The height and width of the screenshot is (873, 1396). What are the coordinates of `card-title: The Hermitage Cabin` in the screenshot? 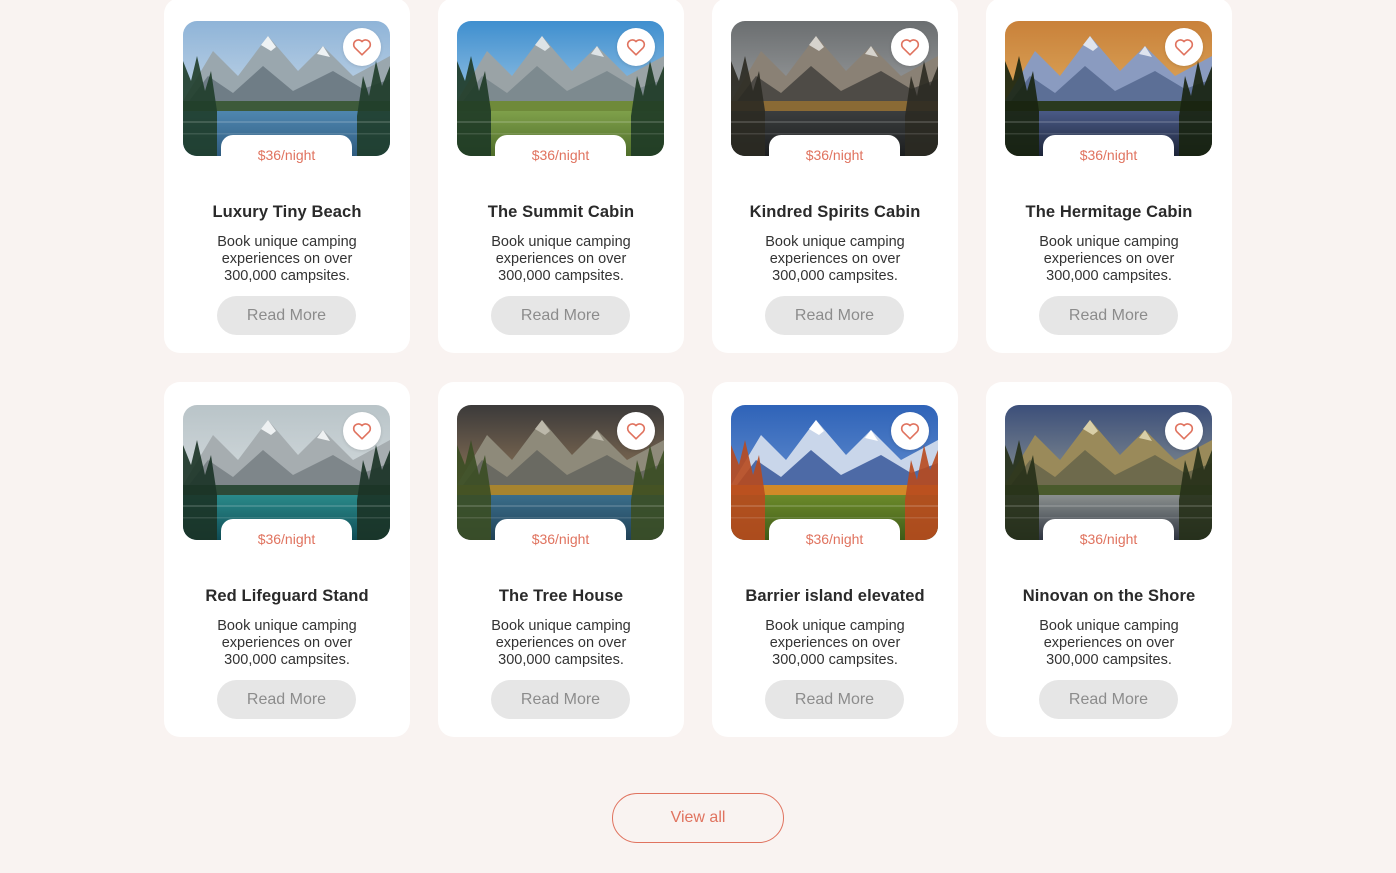 It's located at (1109, 212).